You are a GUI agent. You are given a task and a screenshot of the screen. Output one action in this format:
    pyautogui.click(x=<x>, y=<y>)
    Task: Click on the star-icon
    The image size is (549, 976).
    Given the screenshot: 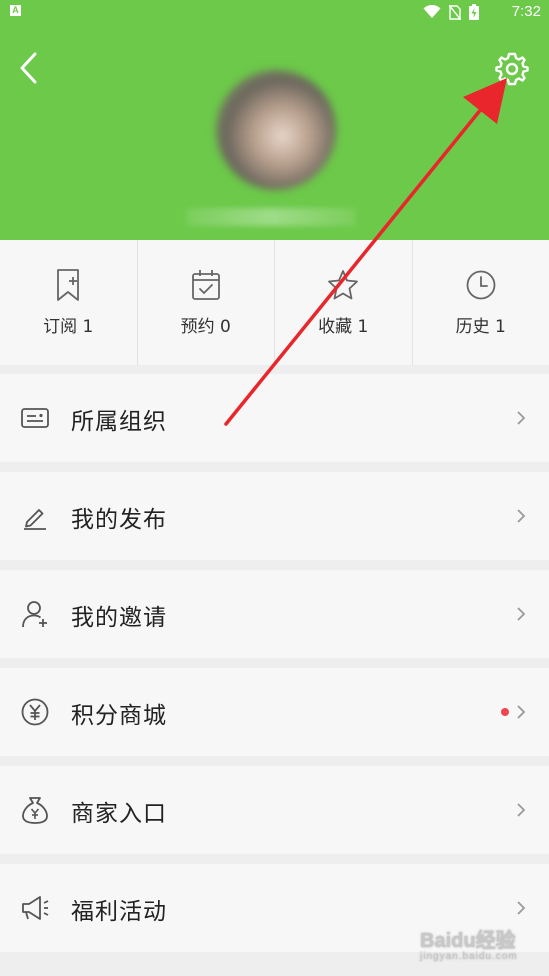 What is the action you would take?
    pyautogui.click(x=343, y=285)
    